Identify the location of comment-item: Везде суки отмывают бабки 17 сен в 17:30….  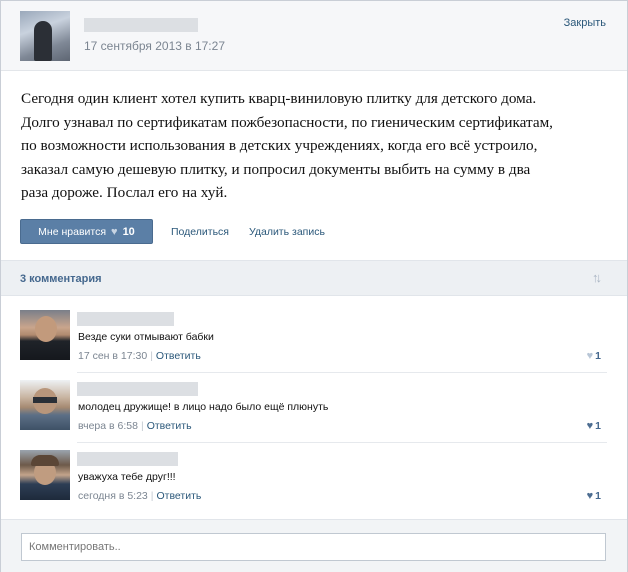
(314, 345).